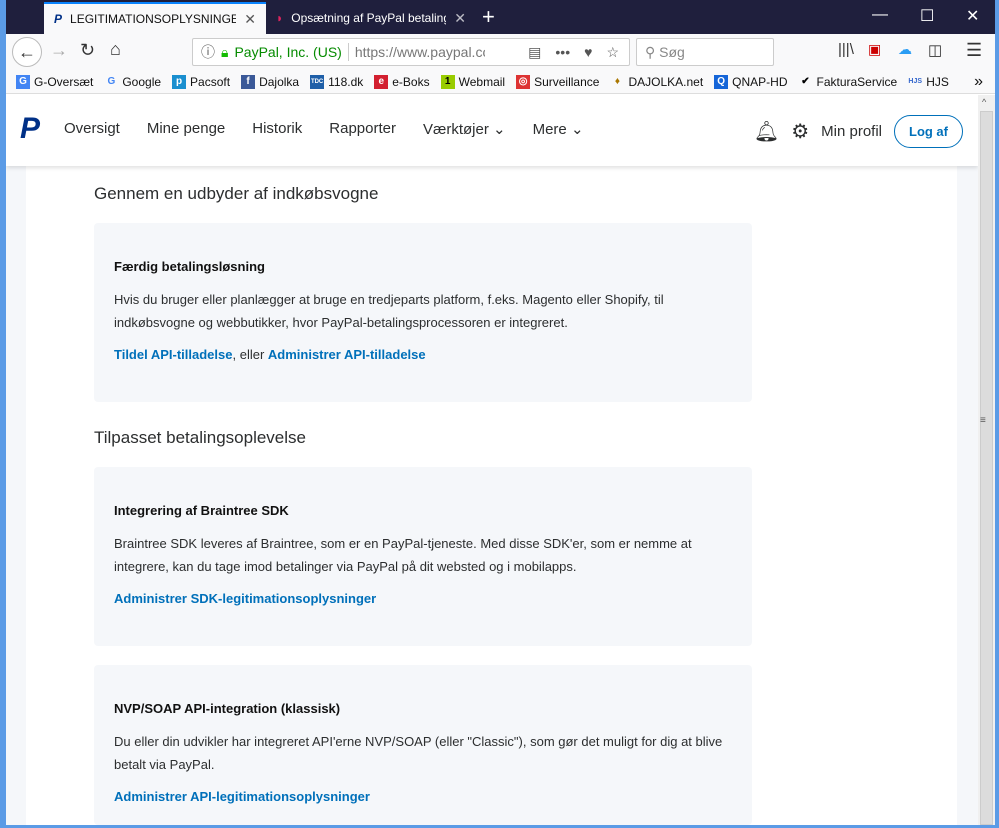 The width and height of the screenshot is (999, 828). Describe the element at coordinates (242, 796) in the screenshot. I see `manage-api-credentials-link: Administrer API-legitimationsoplysninger` at that location.